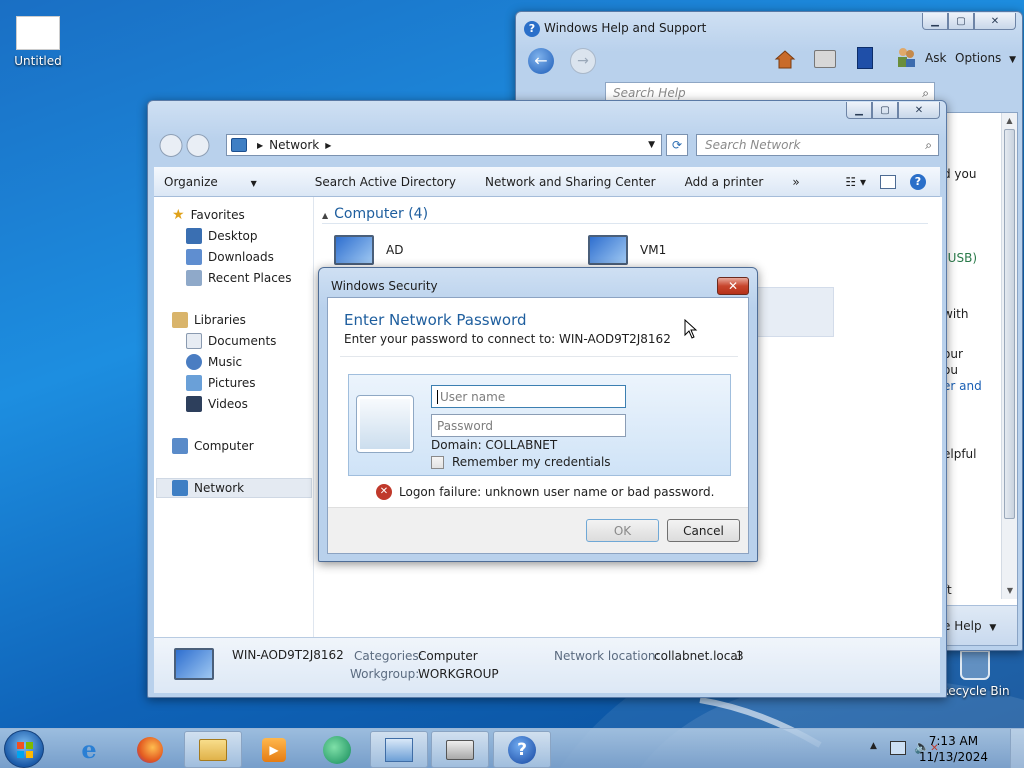 Image resolution: width=1024 pixels, height=768 pixels. I want to click on print-icon, so click(825, 59).